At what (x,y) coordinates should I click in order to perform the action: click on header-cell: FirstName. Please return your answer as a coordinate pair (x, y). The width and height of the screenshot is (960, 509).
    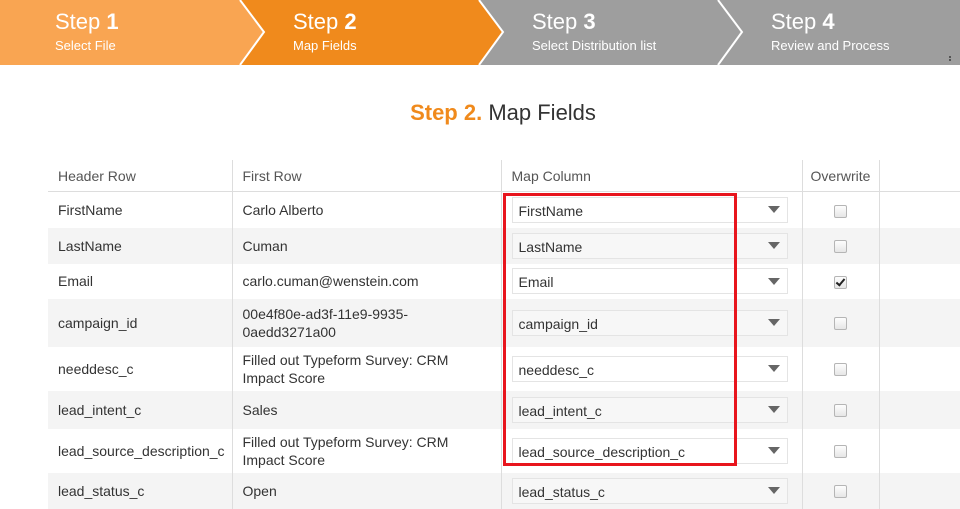
    Looking at the image, I should click on (140, 209).